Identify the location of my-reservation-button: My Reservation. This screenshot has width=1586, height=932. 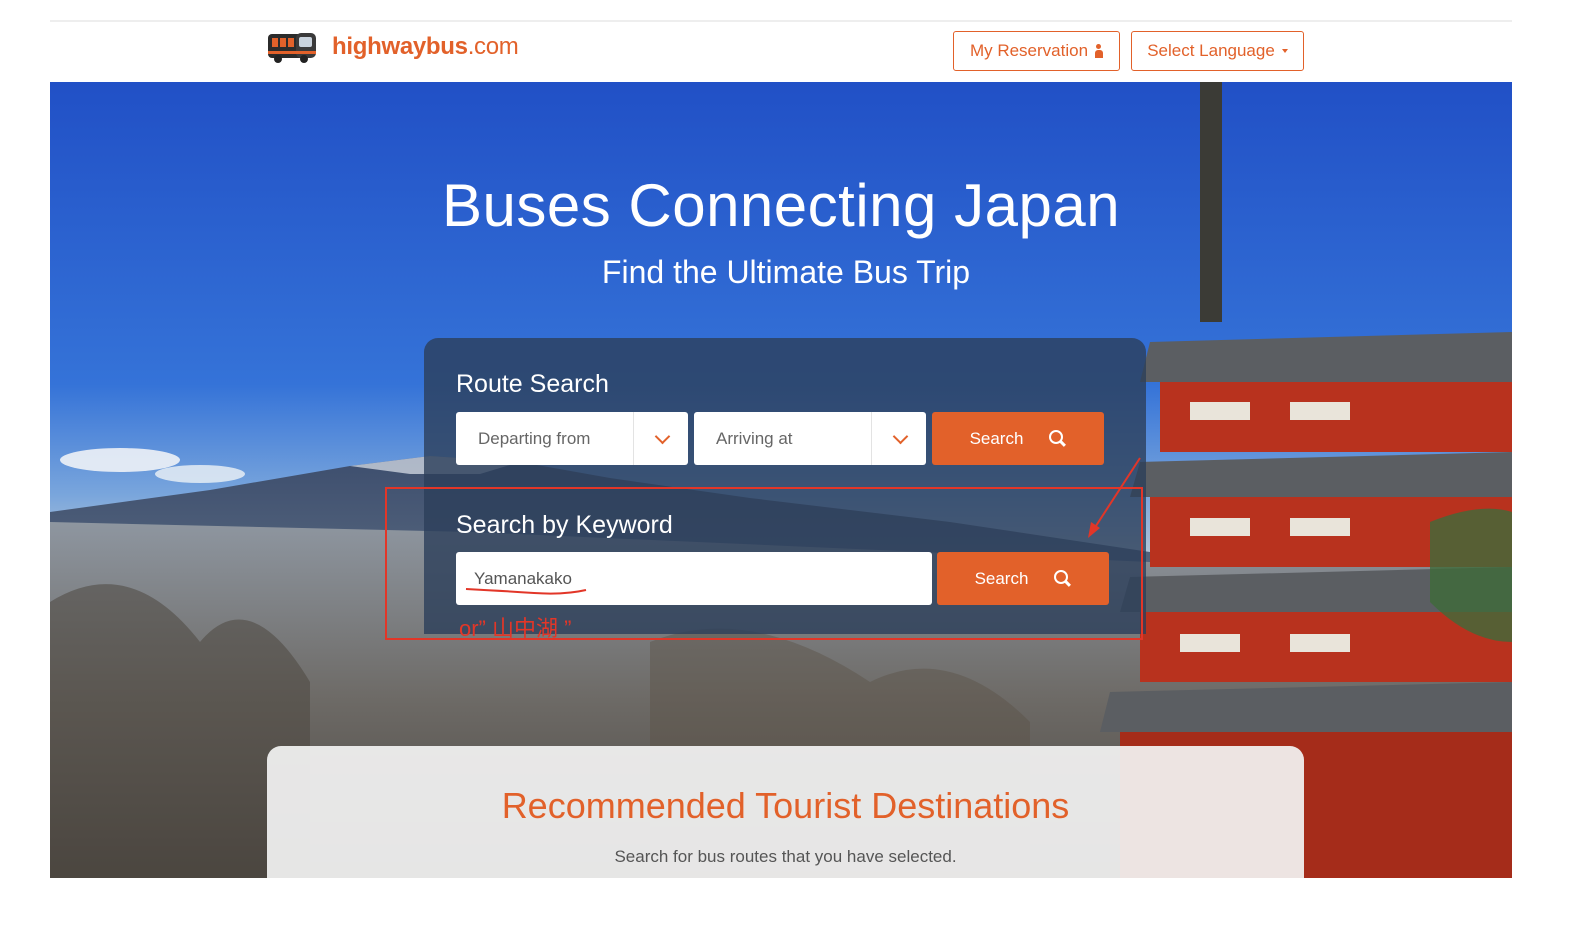
(1036, 51).